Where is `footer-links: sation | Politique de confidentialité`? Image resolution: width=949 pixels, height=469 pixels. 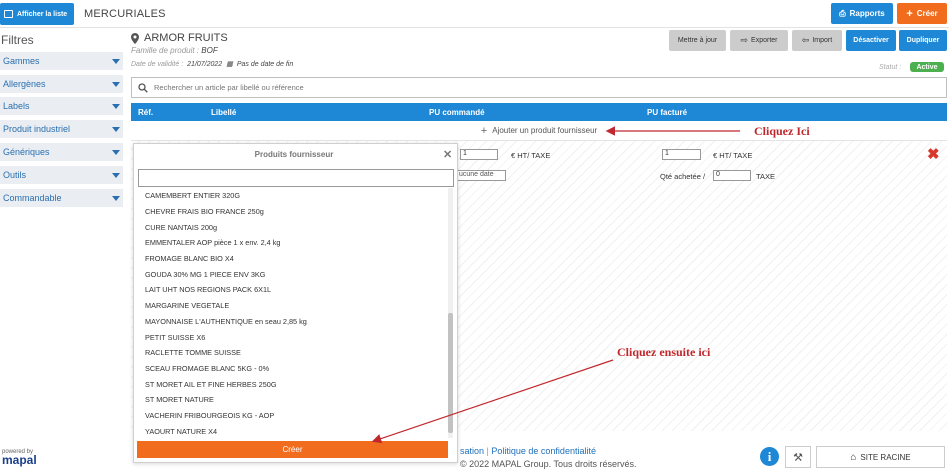 footer-links: sation | Politique de confidentialité is located at coordinates (528, 451).